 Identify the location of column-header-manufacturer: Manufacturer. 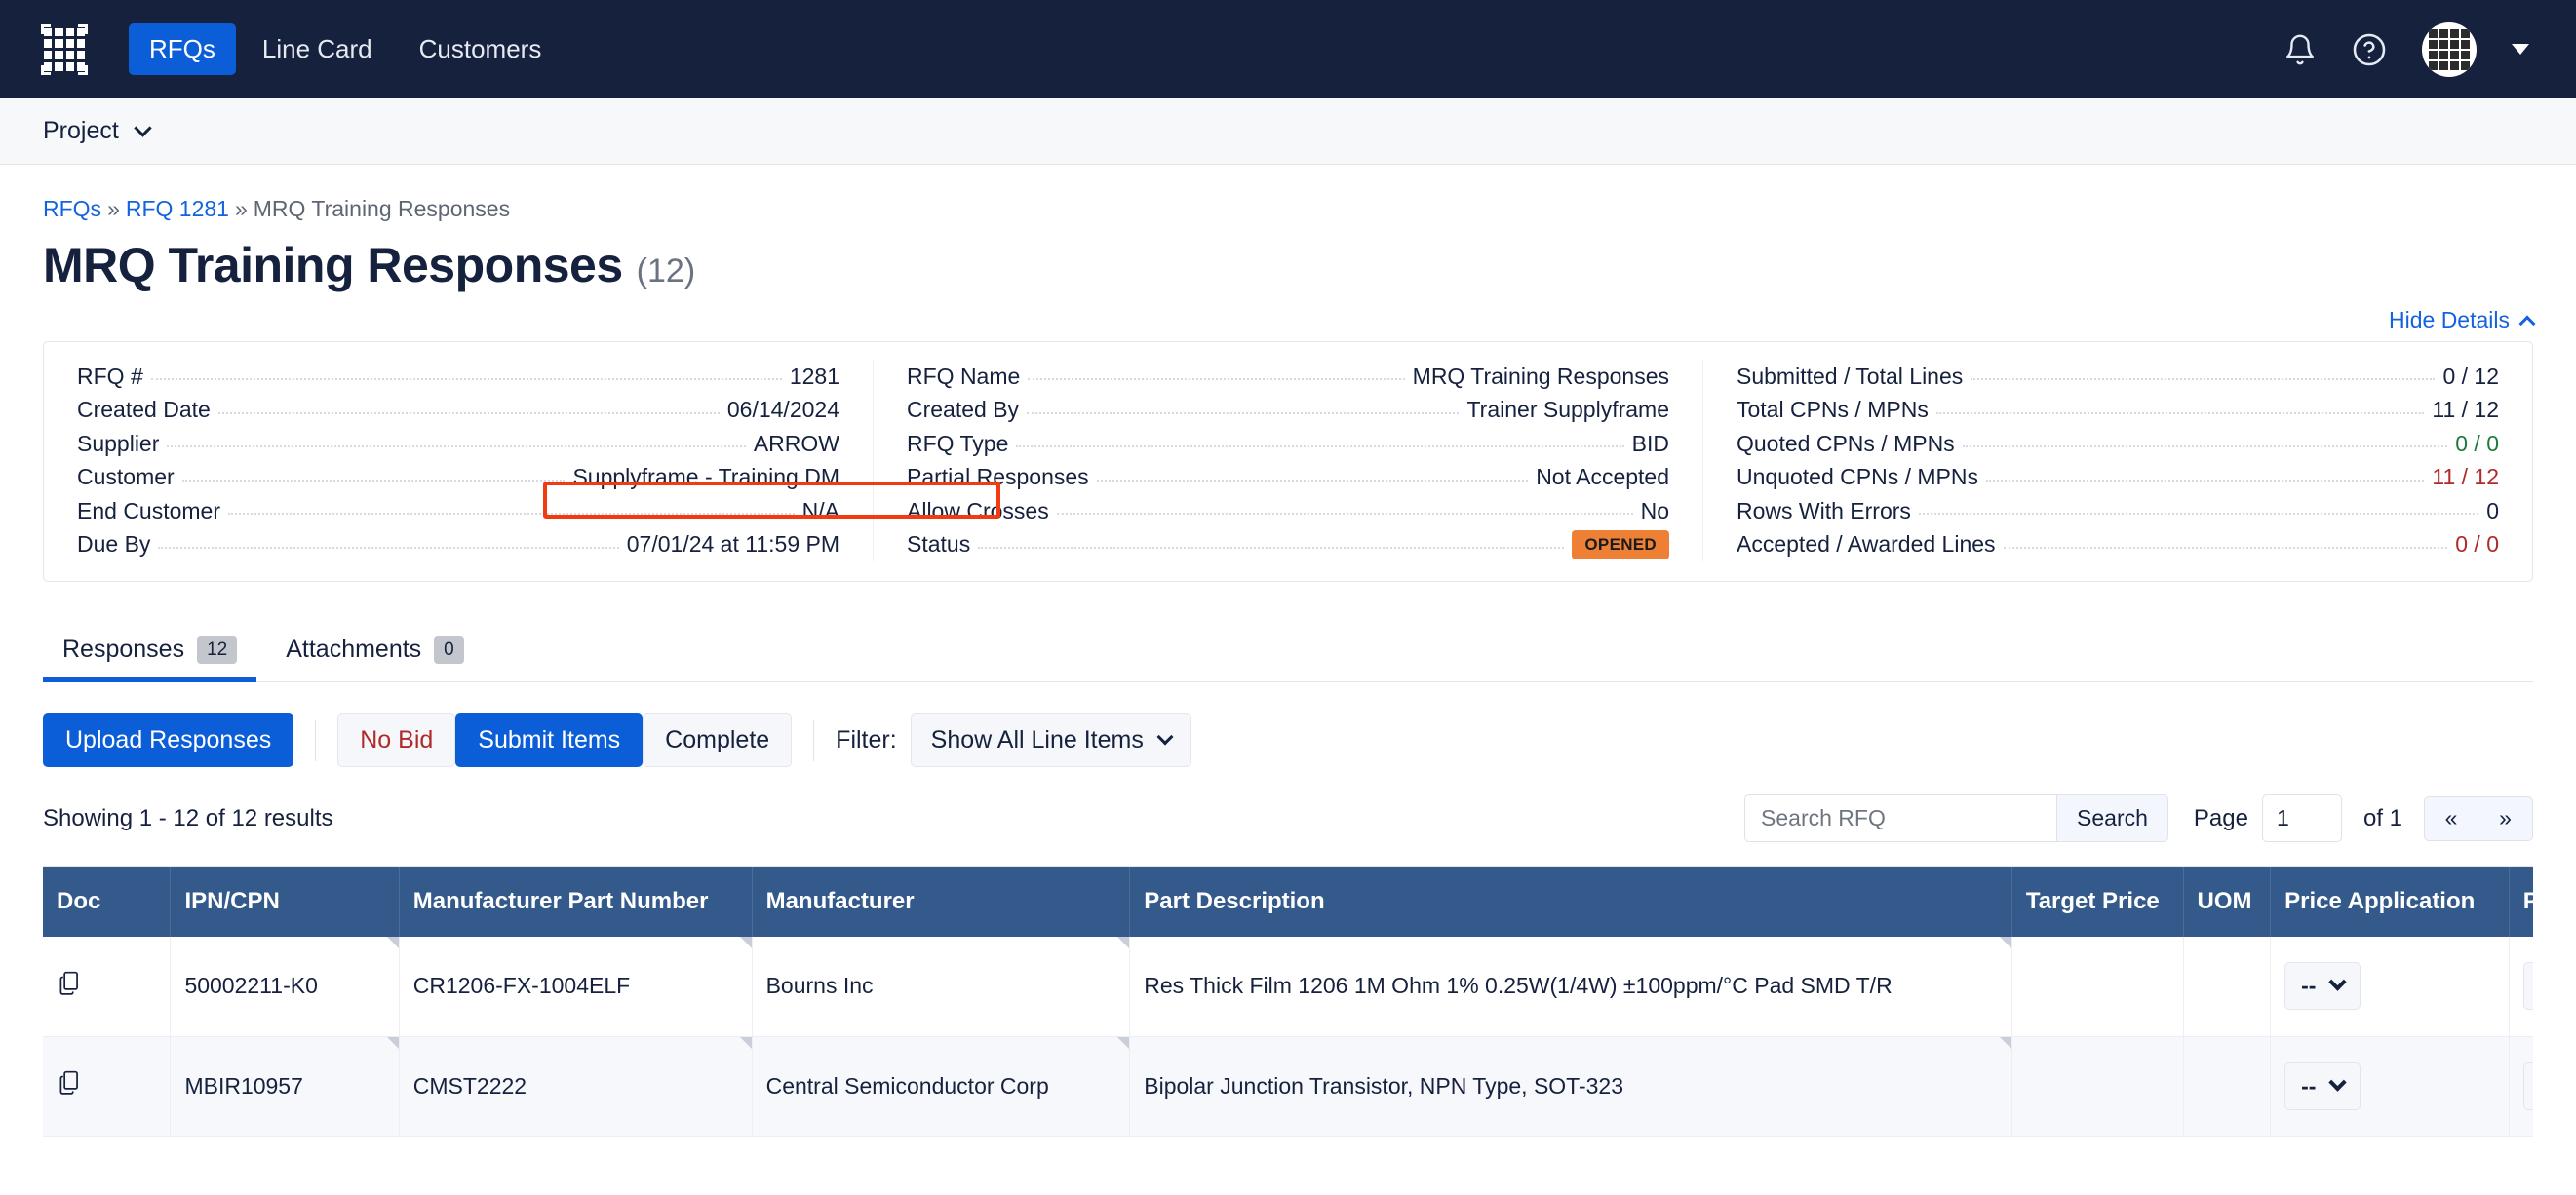
(941, 902).